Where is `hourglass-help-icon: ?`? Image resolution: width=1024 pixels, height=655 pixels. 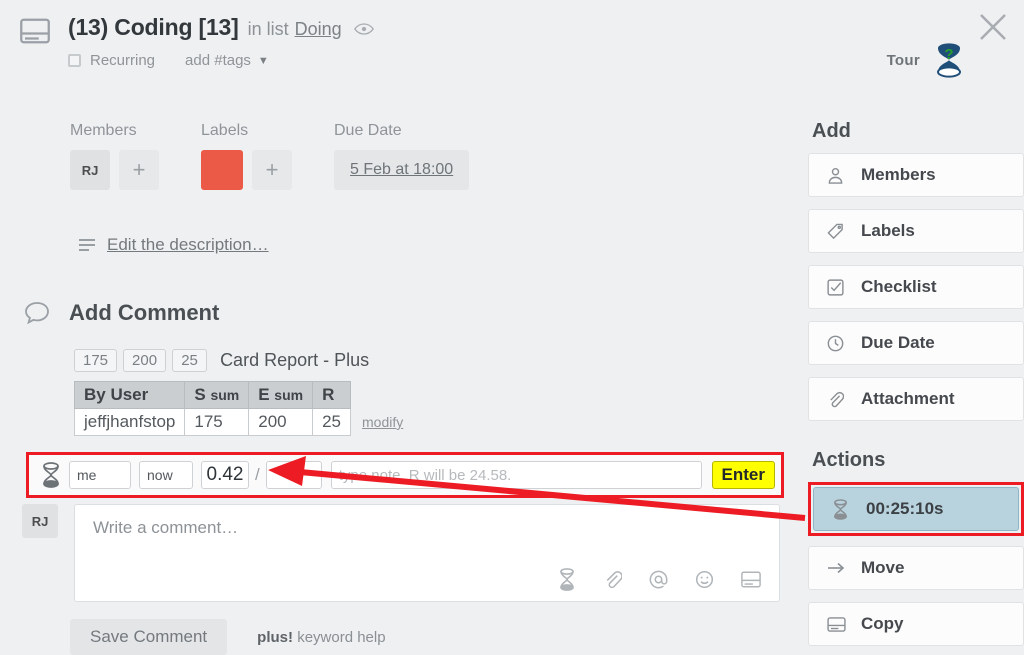
hourglass-help-icon: ? is located at coordinates (949, 60).